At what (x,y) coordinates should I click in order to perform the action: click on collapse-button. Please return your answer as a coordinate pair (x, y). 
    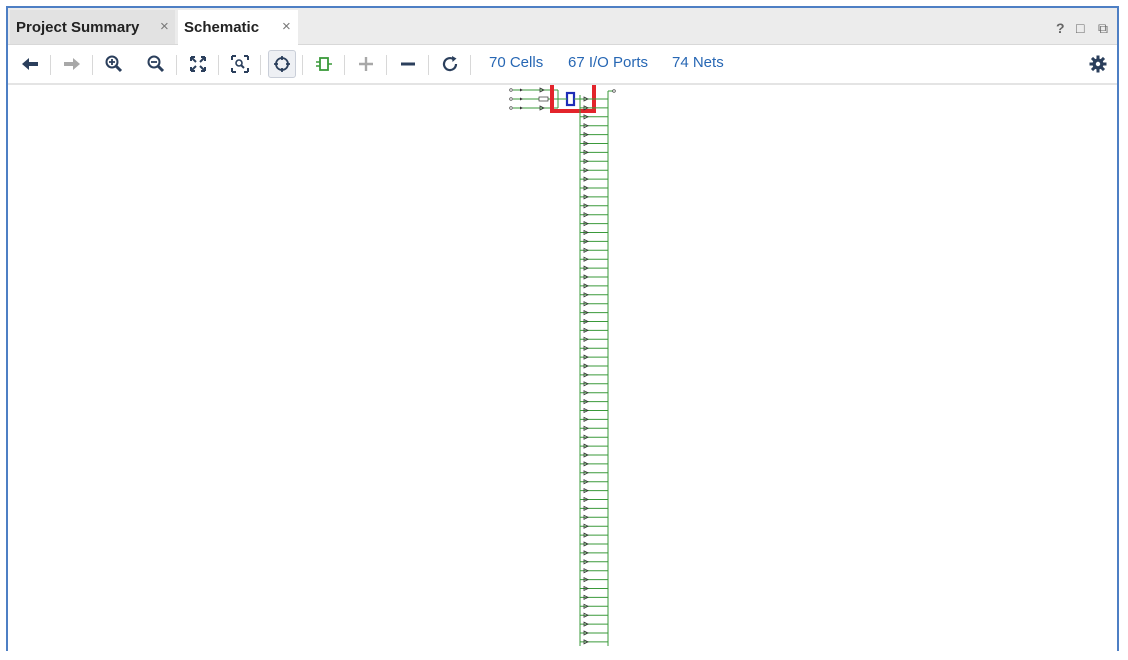
    Looking at the image, I should click on (408, 64).